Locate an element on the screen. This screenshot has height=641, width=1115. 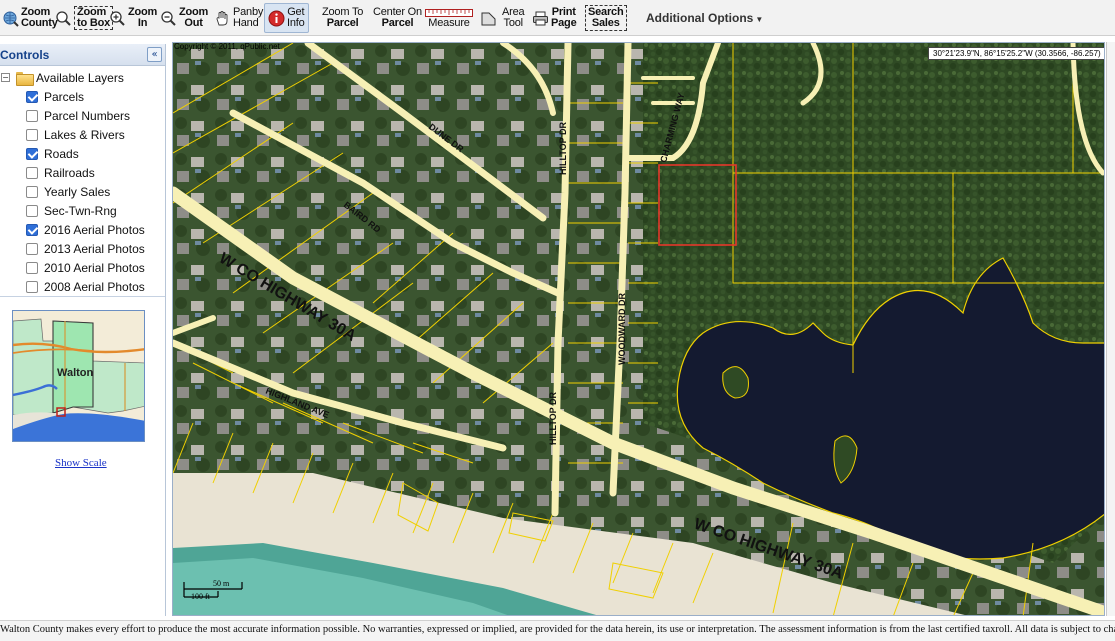
caret-down-icon: ▼ is located at coordinates (759, 19).